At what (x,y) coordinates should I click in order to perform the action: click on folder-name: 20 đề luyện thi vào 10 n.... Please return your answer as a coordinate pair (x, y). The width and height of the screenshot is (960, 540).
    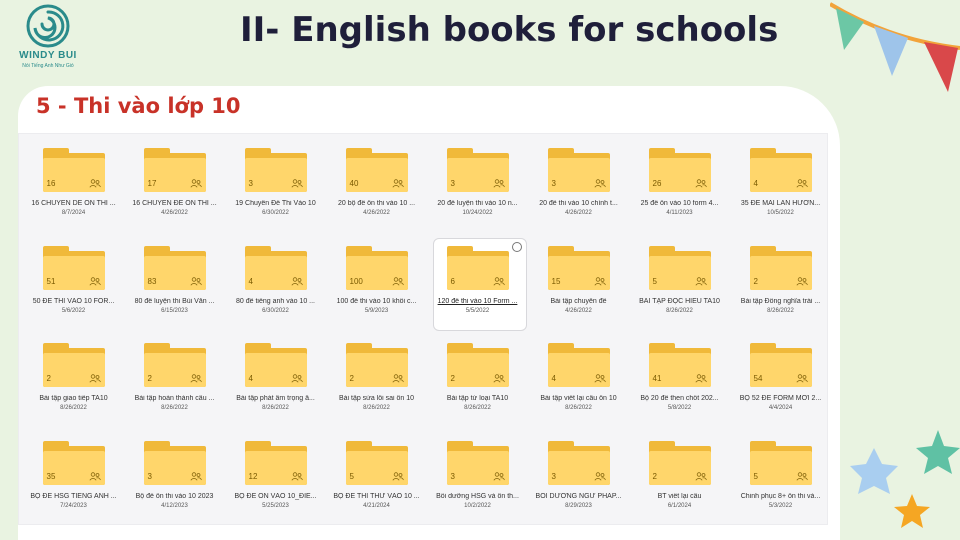
    Looking at the image, I should click on (478, 203).